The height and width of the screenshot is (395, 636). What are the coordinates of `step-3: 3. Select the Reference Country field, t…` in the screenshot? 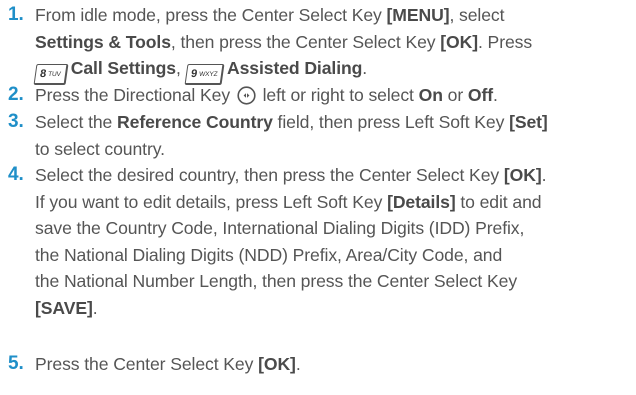 It's located at (318, 135).